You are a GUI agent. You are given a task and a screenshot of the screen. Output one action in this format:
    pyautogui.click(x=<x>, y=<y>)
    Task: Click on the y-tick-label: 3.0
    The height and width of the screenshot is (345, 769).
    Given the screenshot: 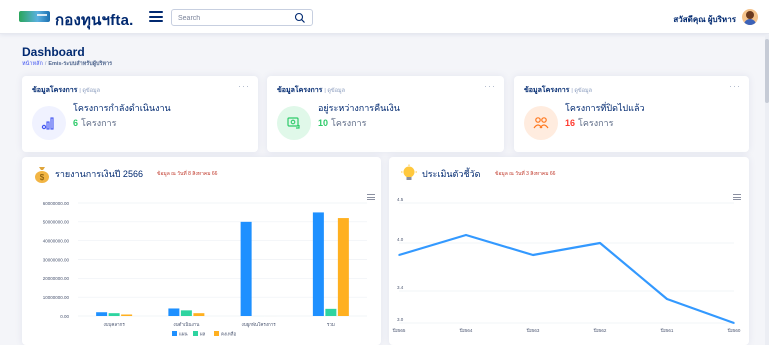 What is the action you would take?
    pyautogui.click(x=400, y=319)
    